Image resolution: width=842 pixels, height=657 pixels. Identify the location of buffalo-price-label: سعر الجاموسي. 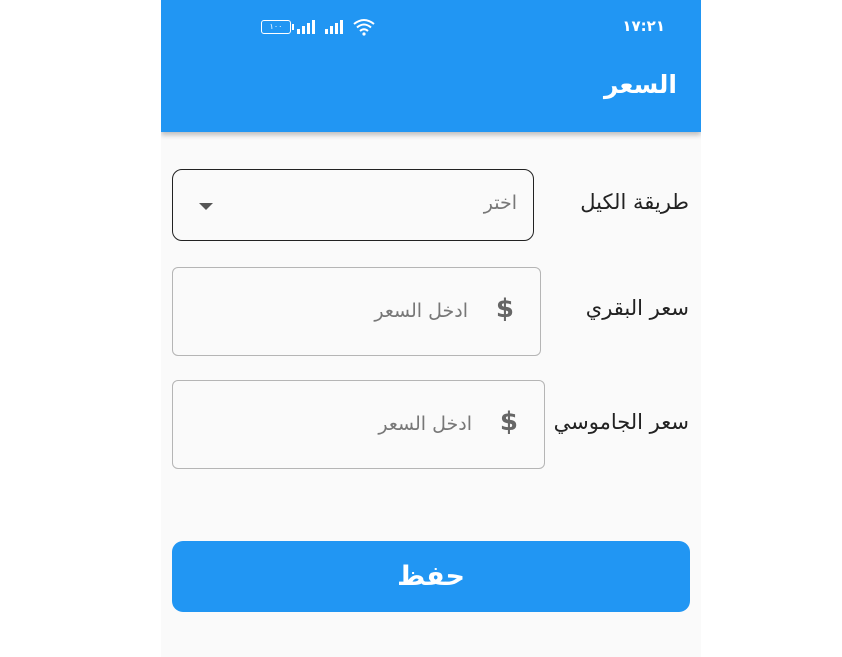
(621, 422).